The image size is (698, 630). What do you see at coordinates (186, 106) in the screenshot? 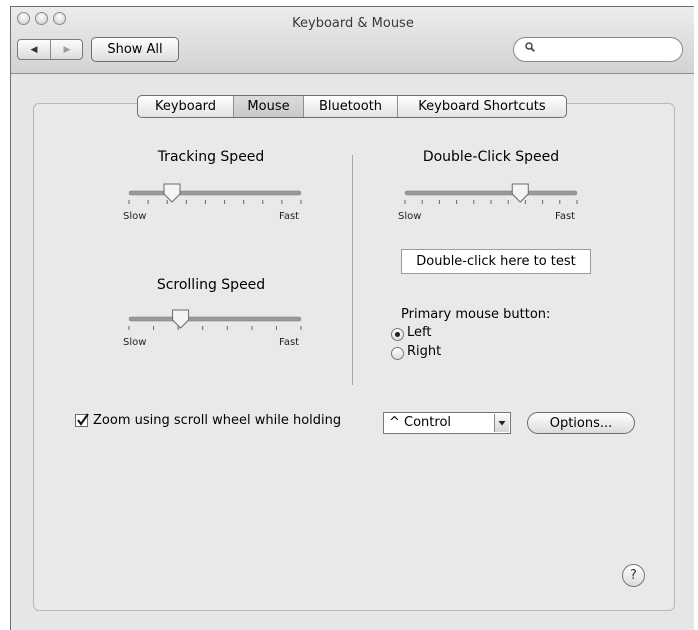
I see `tab-keyboard: Keyboard` at bounding box center [186, 106].